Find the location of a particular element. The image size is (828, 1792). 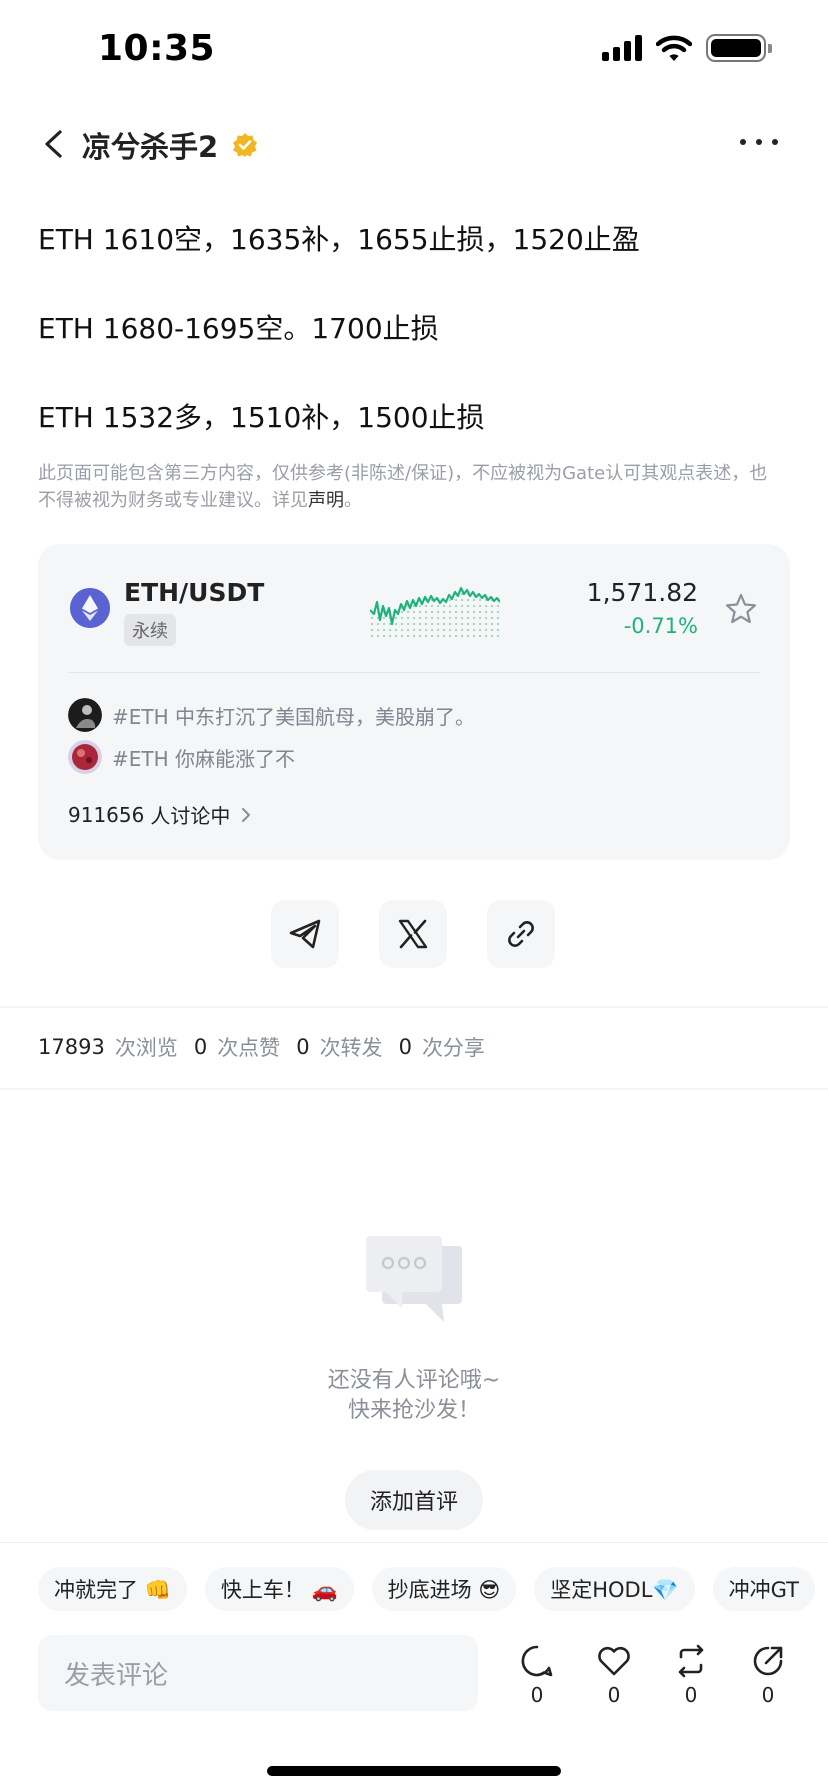

trading-pair: ETH/USDT is located at coordinates (194, 592).